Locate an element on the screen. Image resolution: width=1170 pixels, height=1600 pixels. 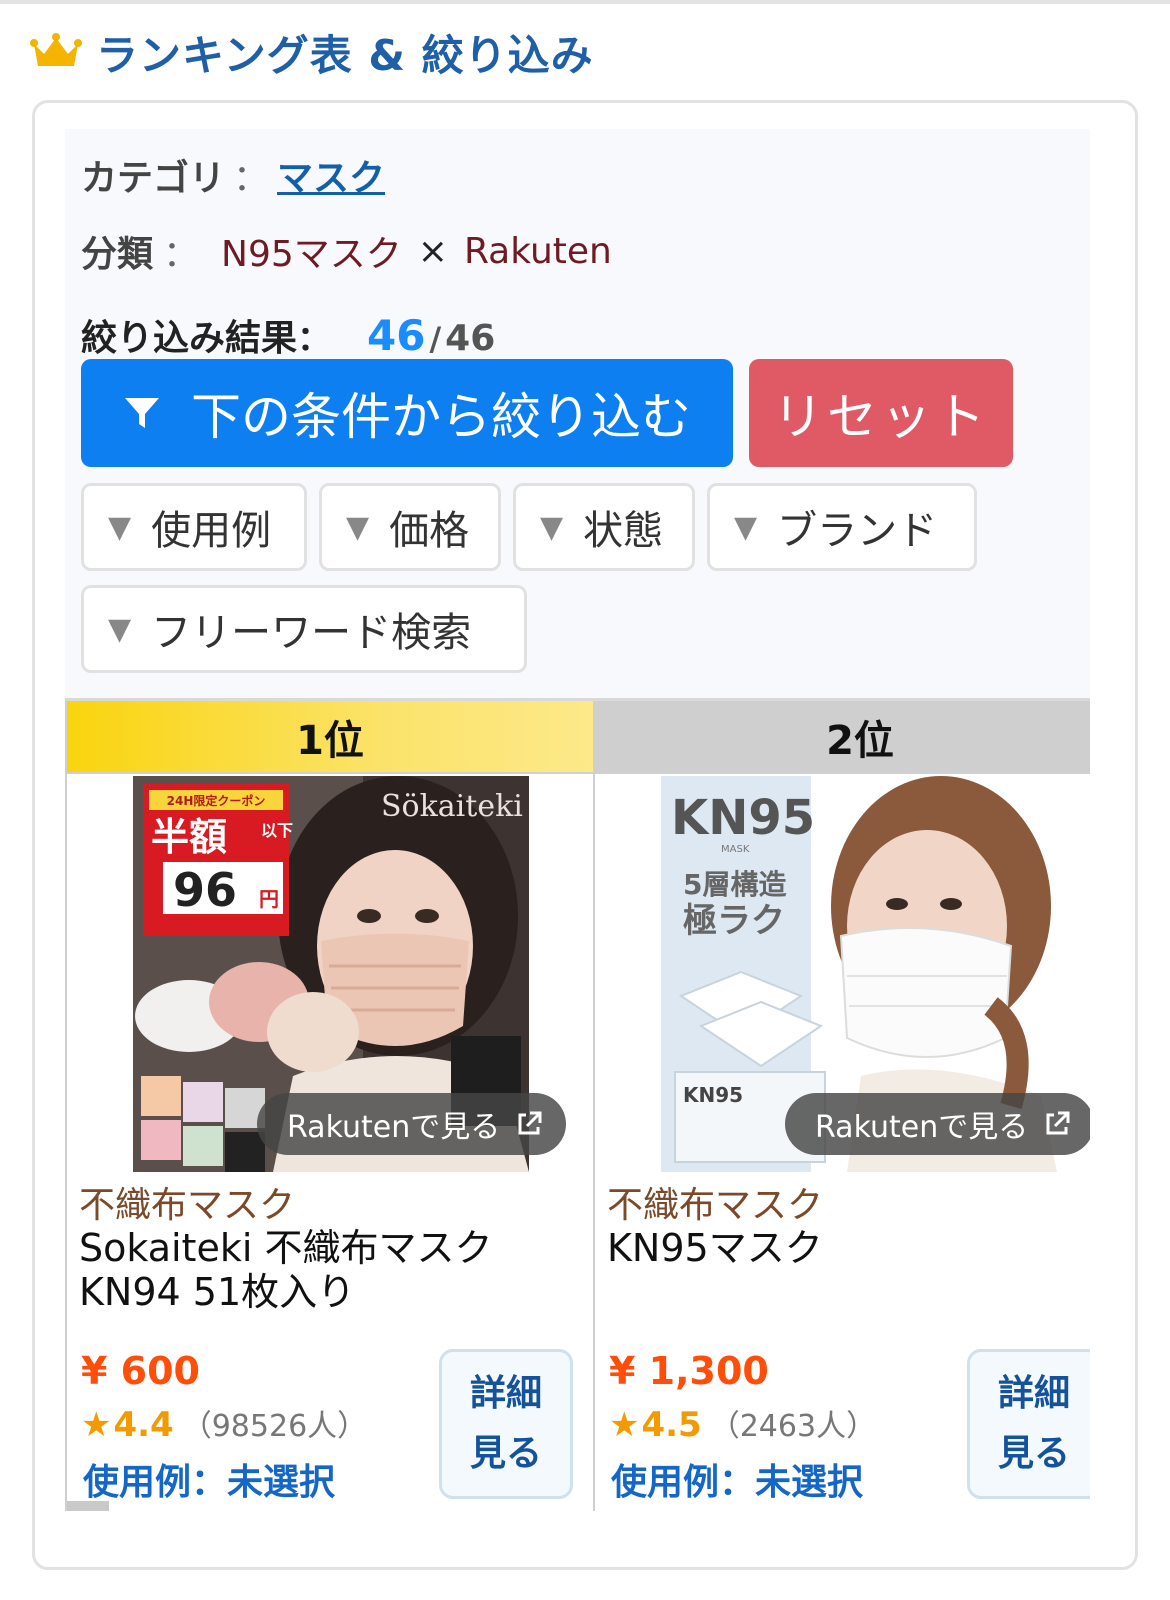
brand-logo-text: Sökaiteki is located at coordinates (452, 806).